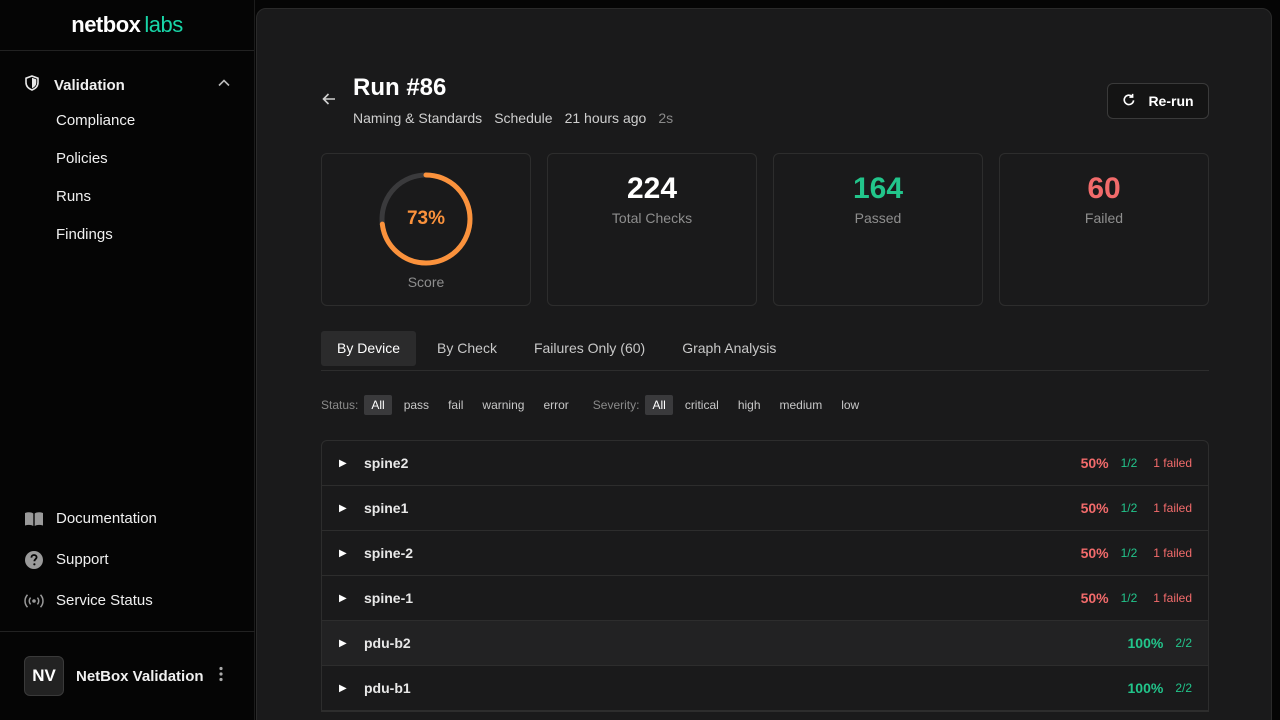 The width and height of the screenshot is (1280, 720). I want to click on service-status-link: Service Status, so click(127, 600).